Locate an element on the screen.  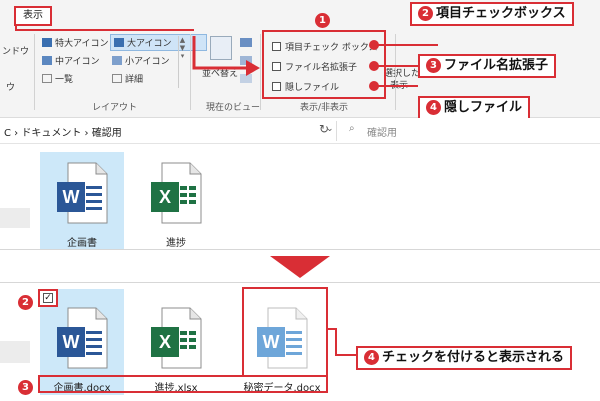
layout-list: 一覧 is located at coordinates (57, 78).